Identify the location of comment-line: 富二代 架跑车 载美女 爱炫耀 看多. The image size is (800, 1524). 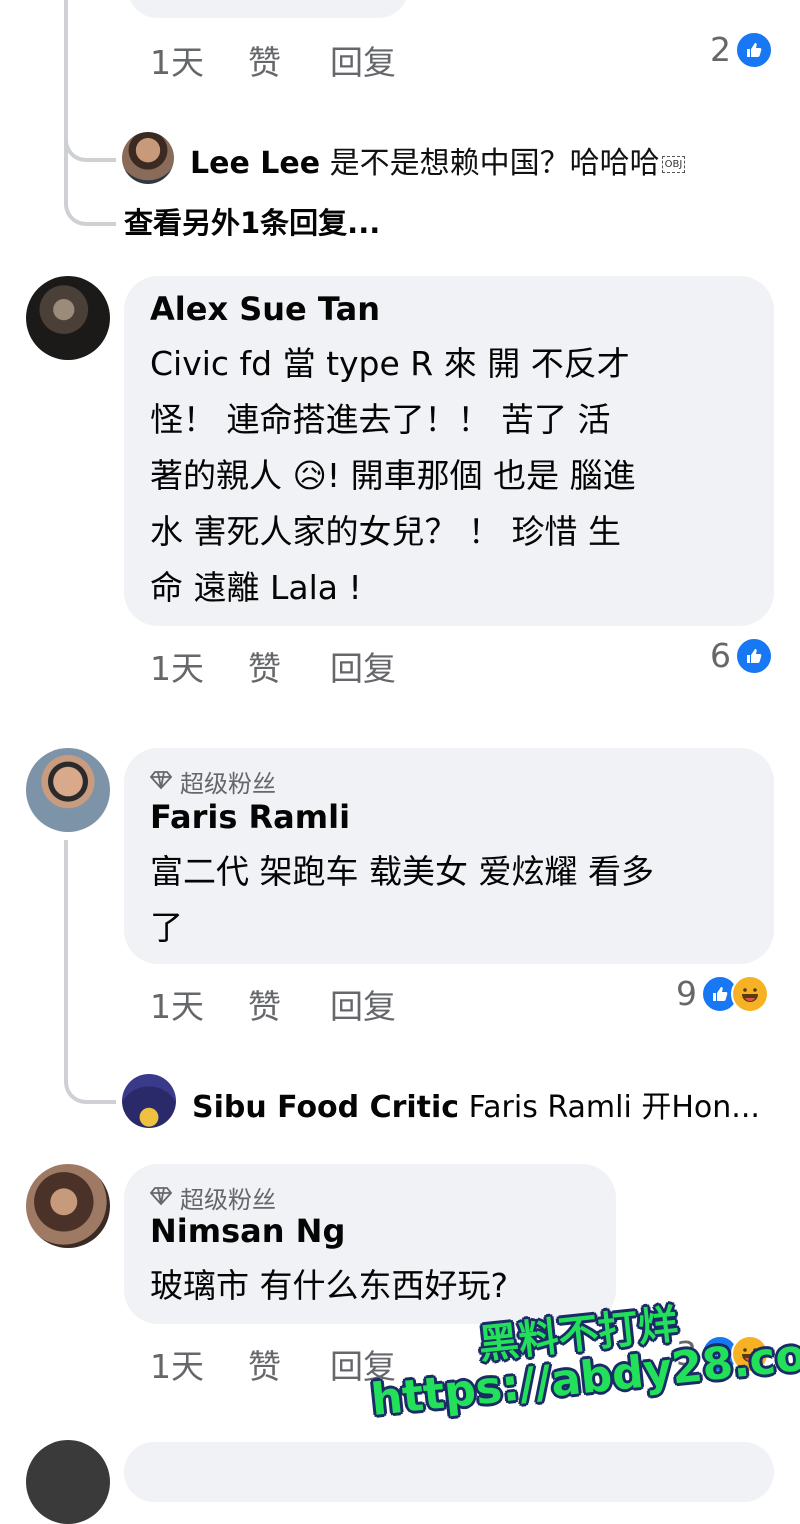
(402, 871).